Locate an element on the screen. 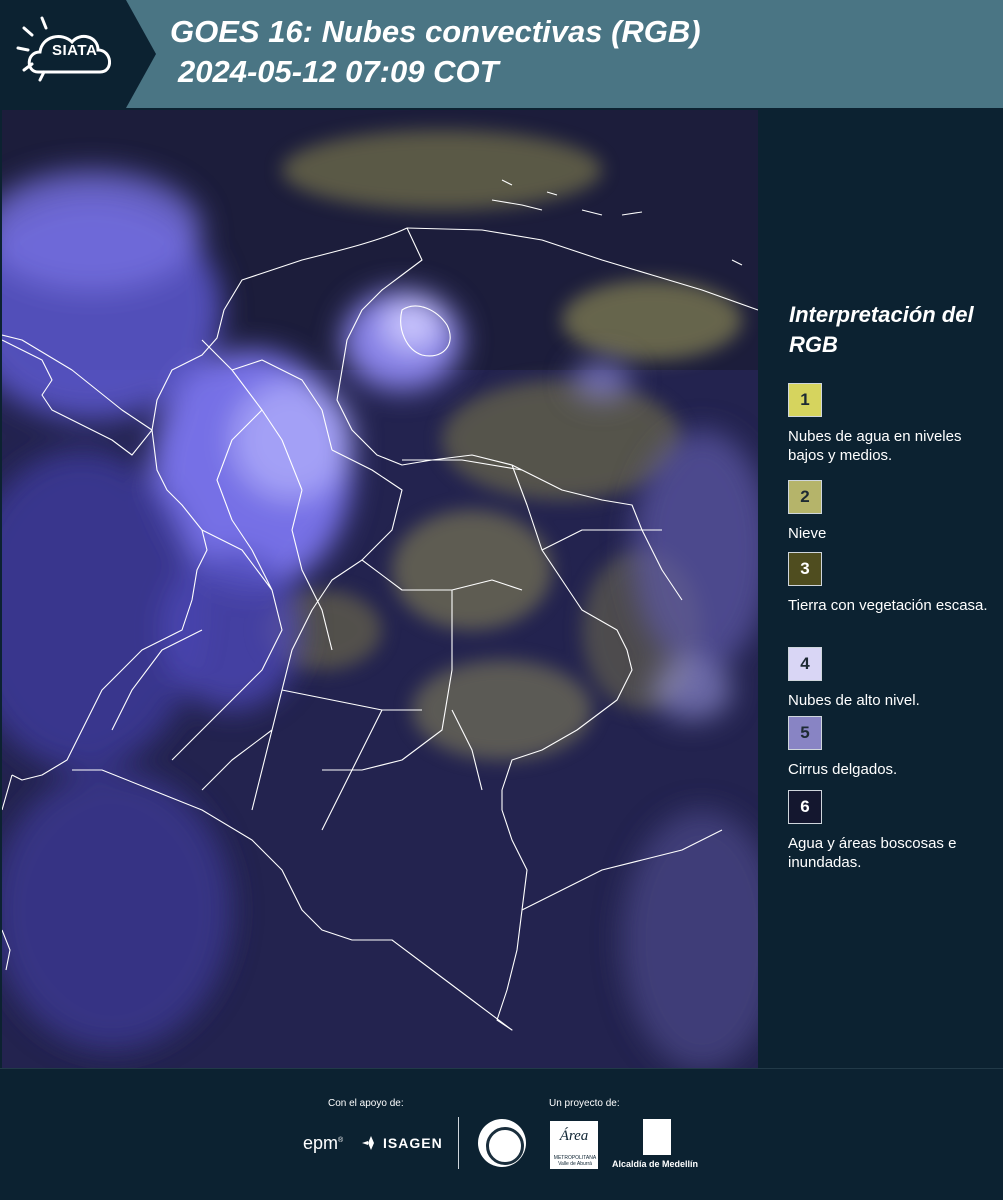  isagen-logo-text: ISAGEN is located at coordinates (413, 1143).